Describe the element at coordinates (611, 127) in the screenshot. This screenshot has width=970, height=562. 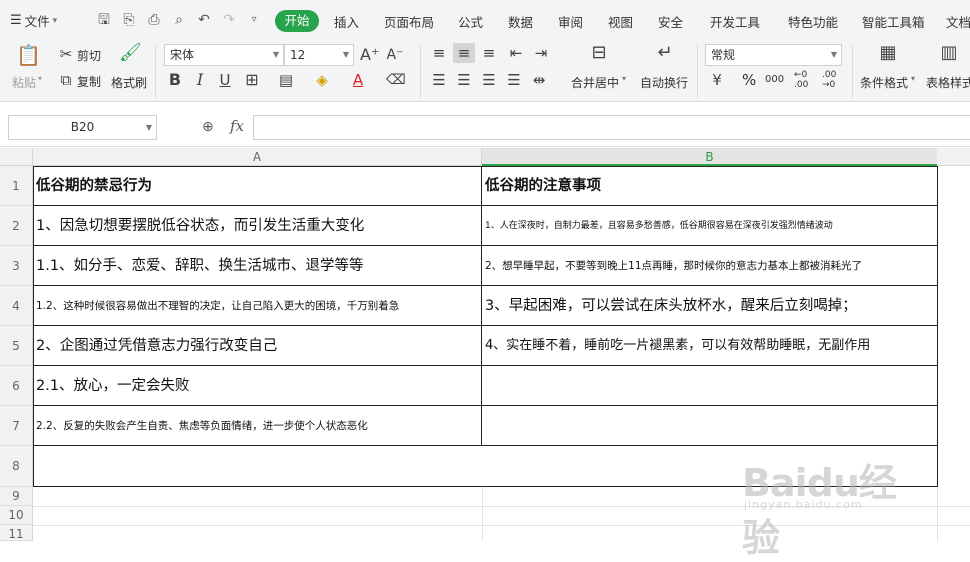
I see `formula-input` at that location.